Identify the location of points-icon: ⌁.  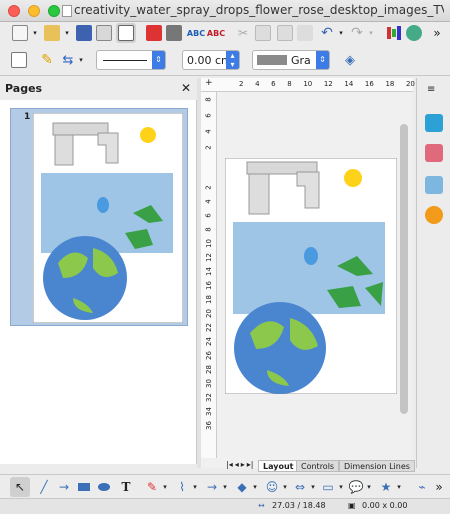
(422, 487).